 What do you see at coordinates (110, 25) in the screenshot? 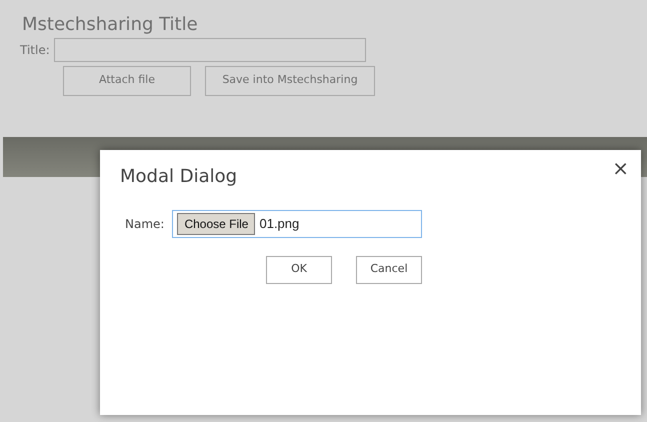
I see `page-heading: Mstechsharing Title` at bounding box center [110, 25].